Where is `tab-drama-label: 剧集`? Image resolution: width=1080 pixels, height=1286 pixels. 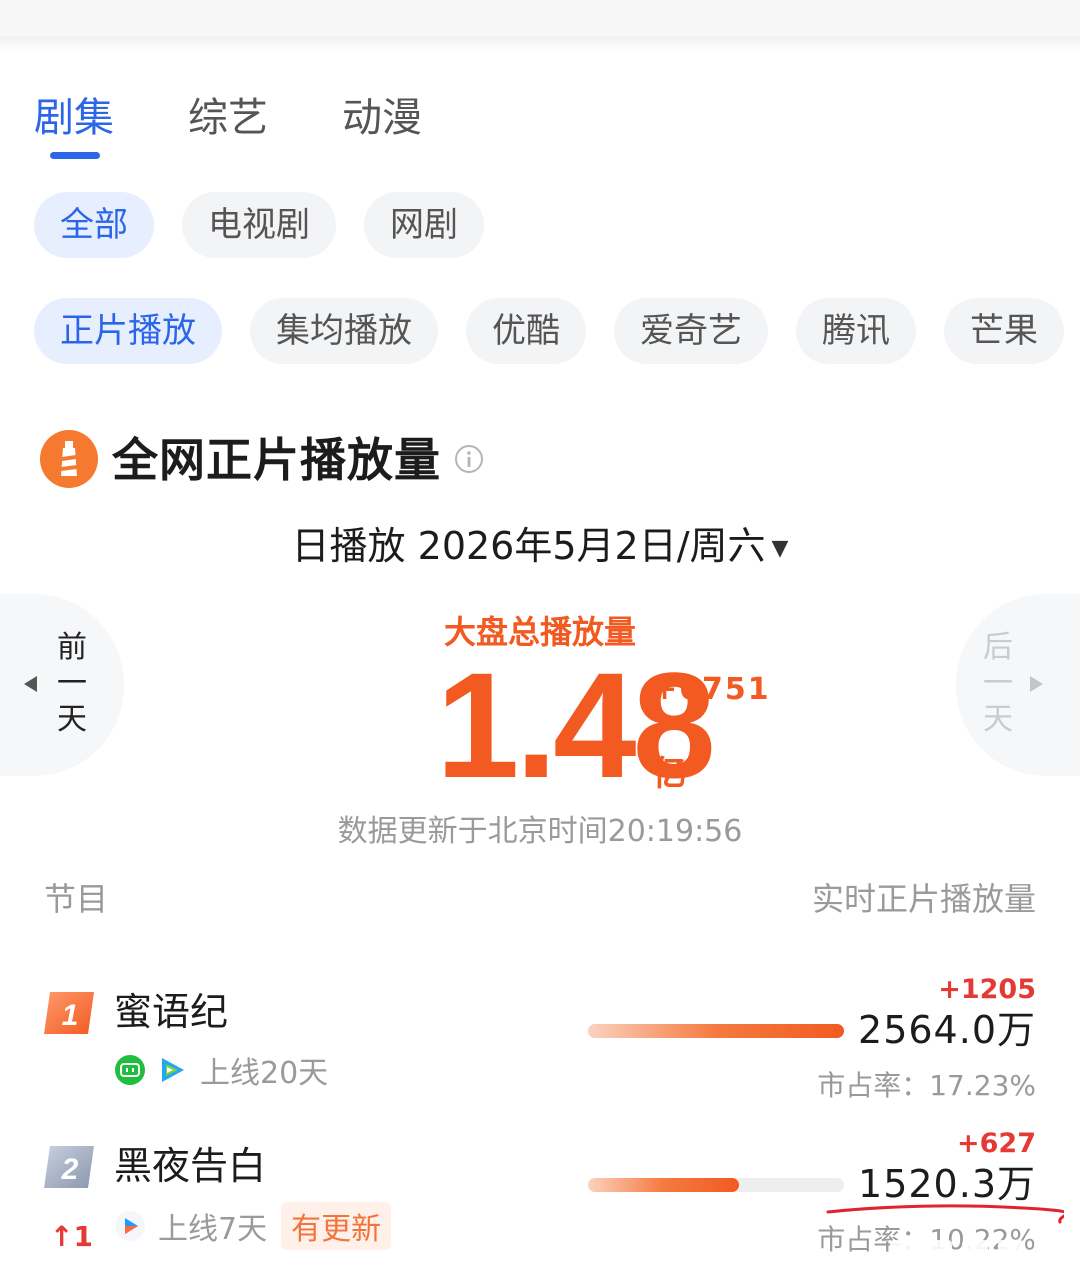
tab-drama-label: 剧集 is located at coordinates (74, 118).